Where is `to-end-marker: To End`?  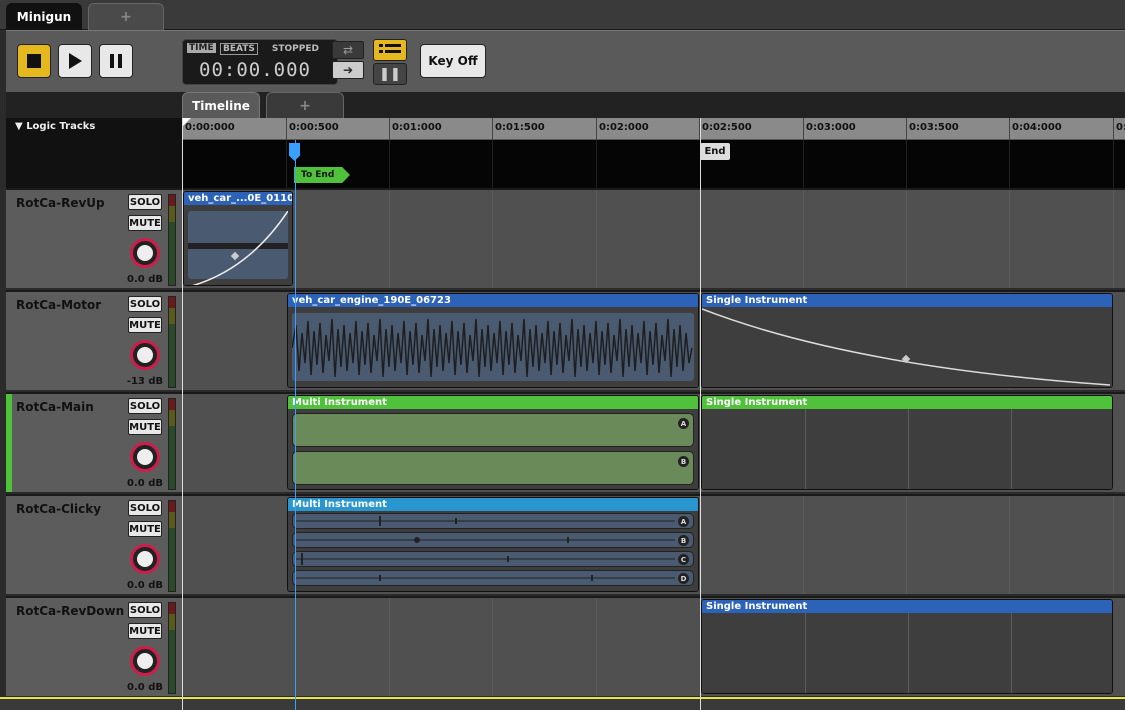
to-end-marker: To End is located at coordinates (322, 175).